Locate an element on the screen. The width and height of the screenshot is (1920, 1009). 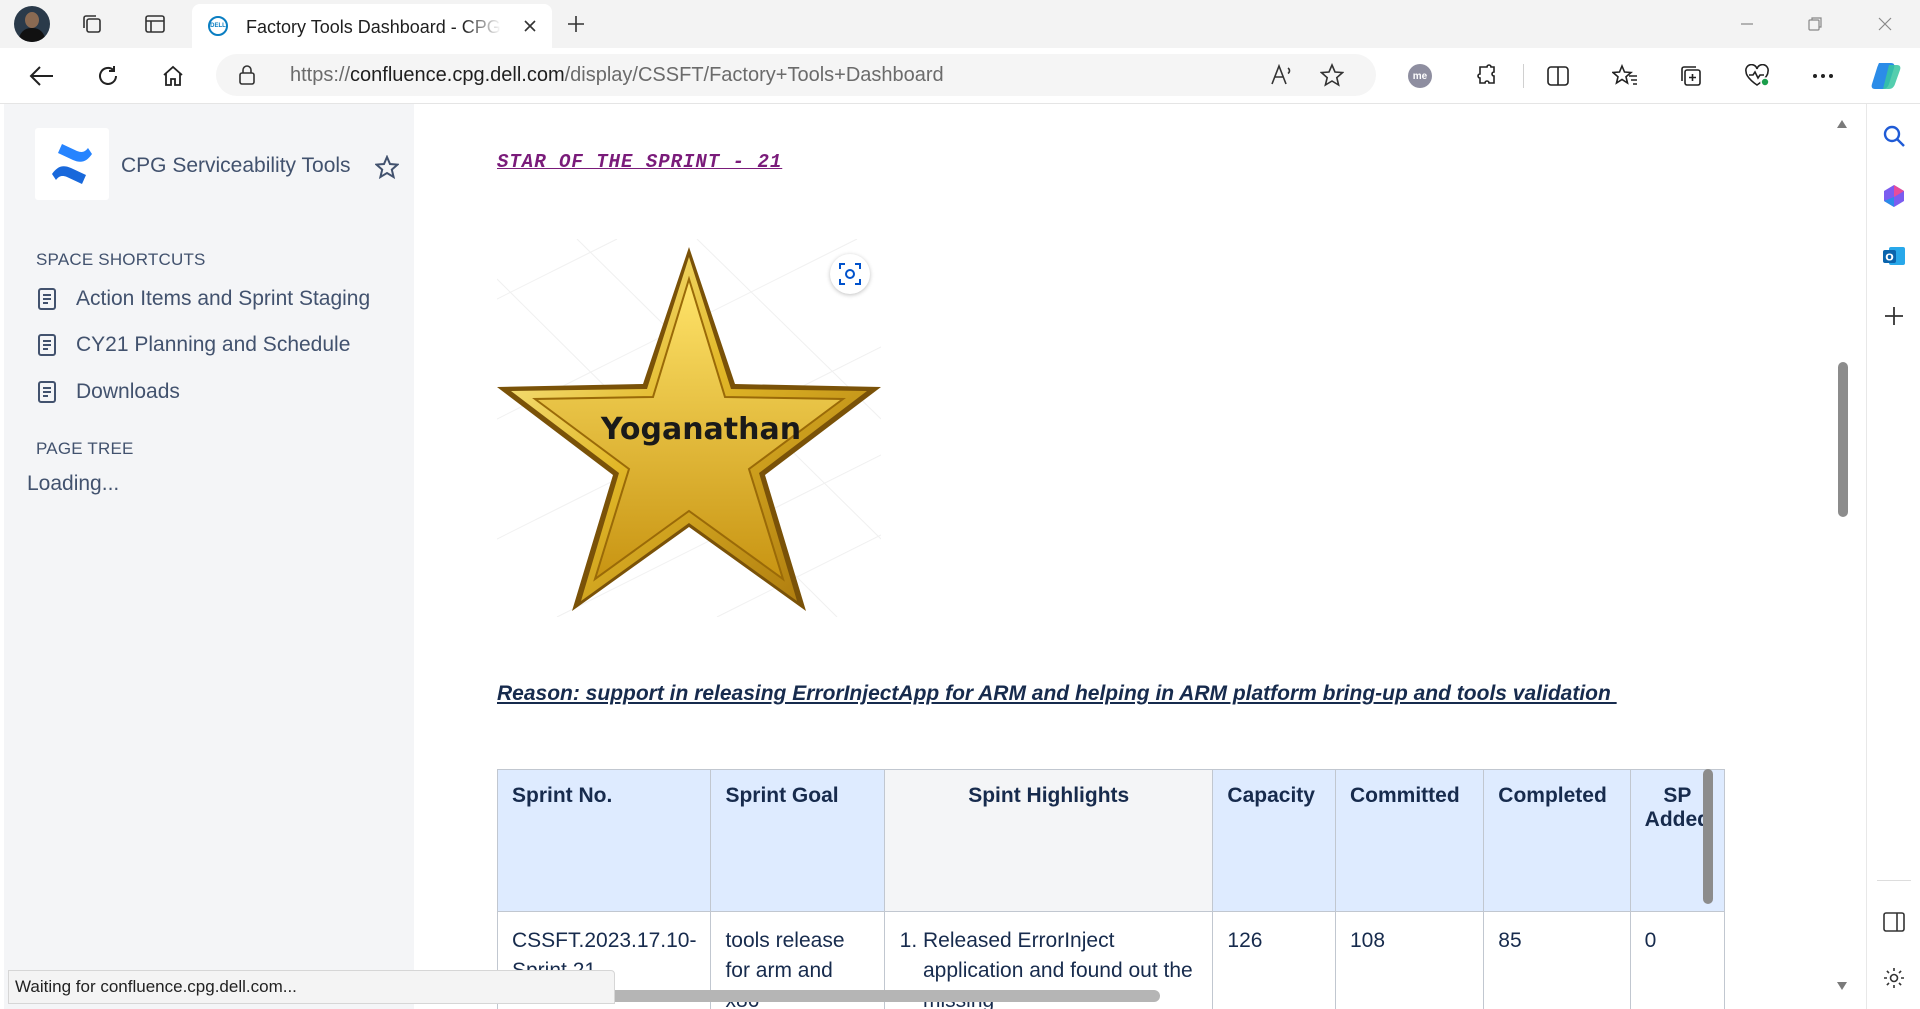
shortcut-label: Downloads is located at coordinates (128, 391).